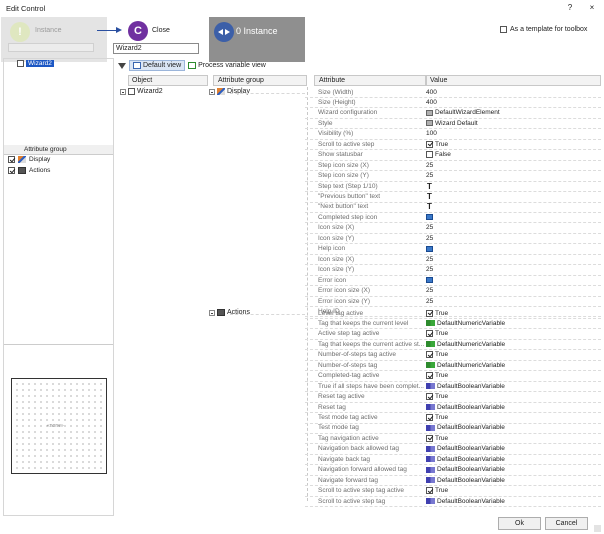  What do you see at coordinates (543, 29) in the screenshot?
I see `template-toggle: As a template for toolbox` at bounding box center [543, 29].